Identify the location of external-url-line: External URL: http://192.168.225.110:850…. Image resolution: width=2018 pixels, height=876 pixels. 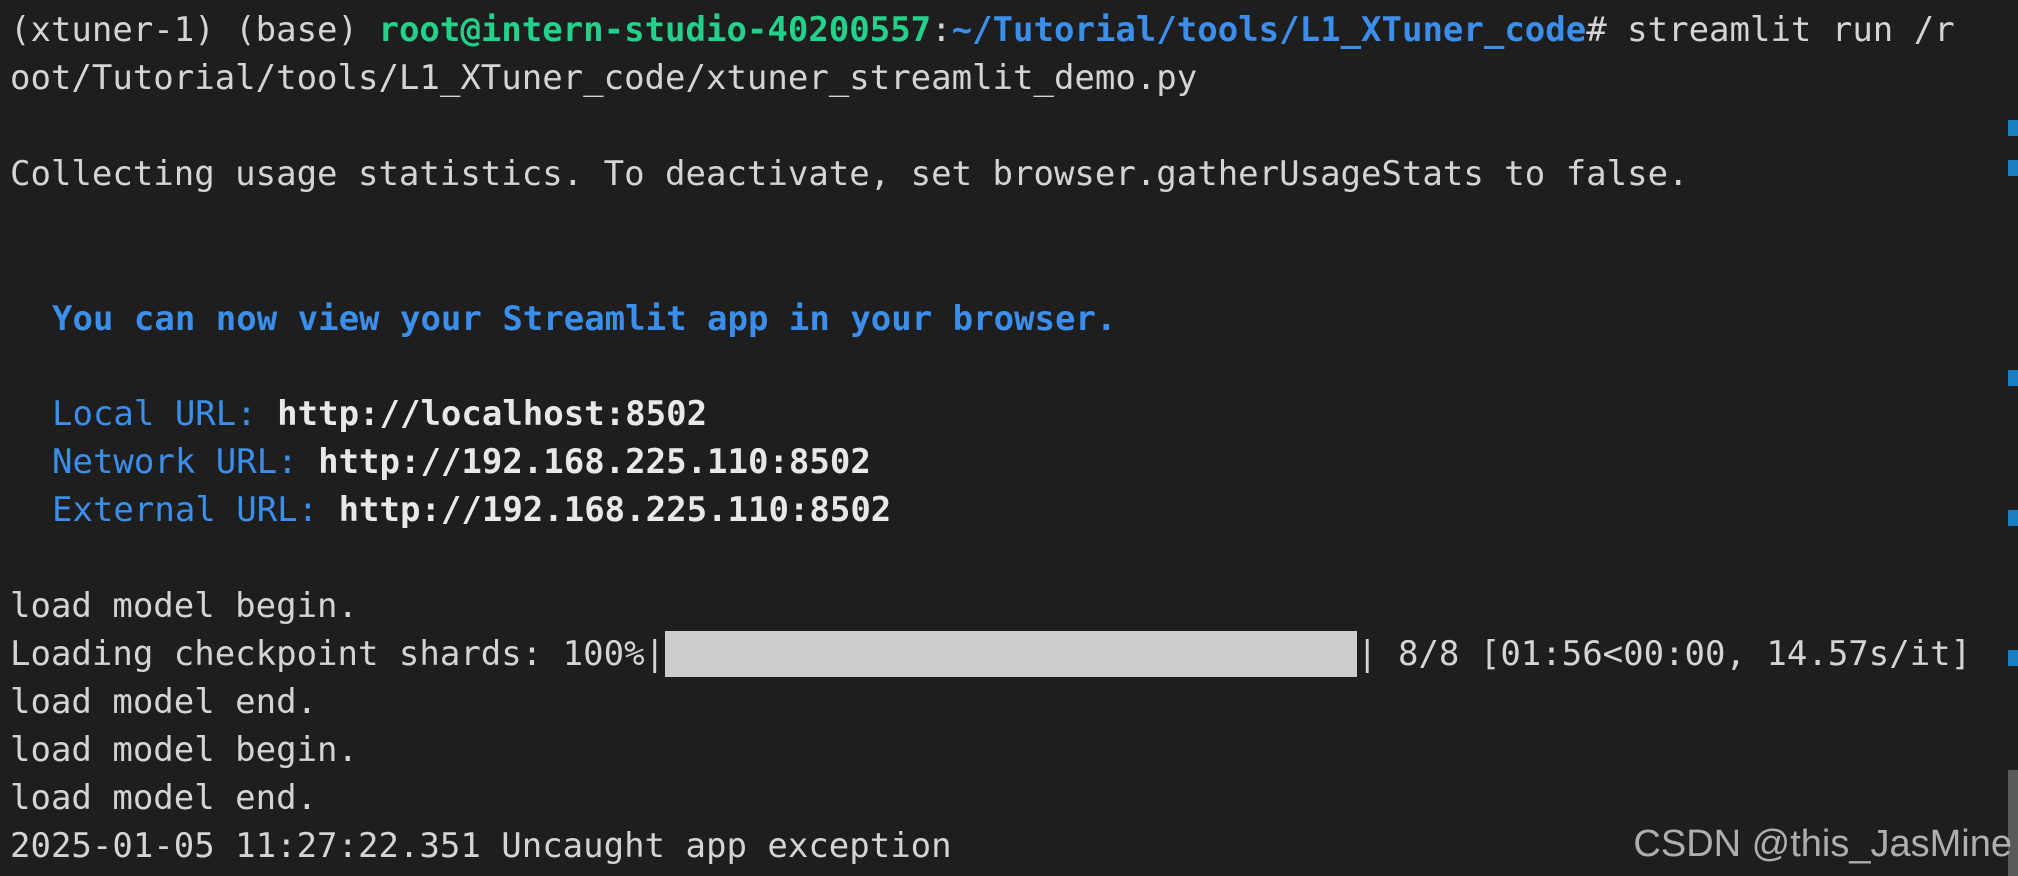
(471, 510).